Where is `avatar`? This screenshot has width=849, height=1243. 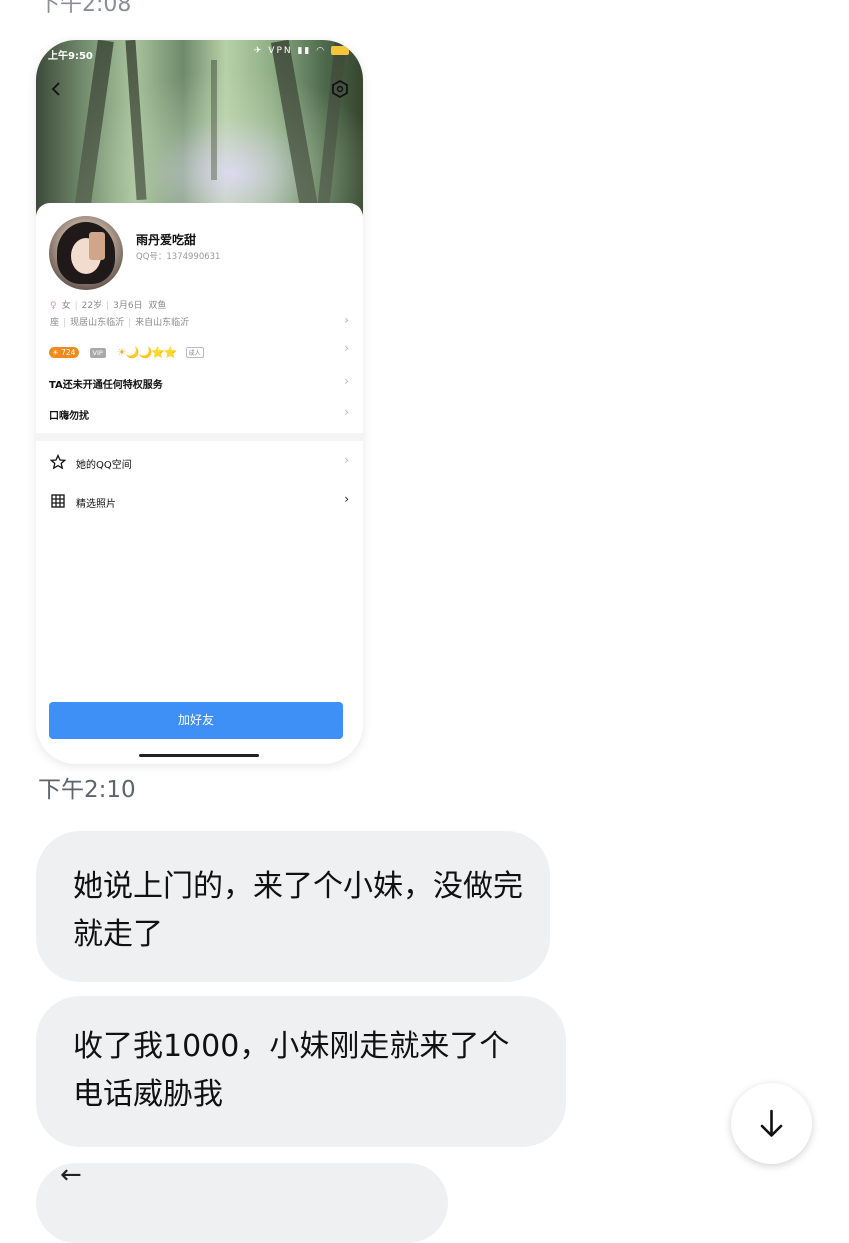 avatar is located at coordinates (86, 253).